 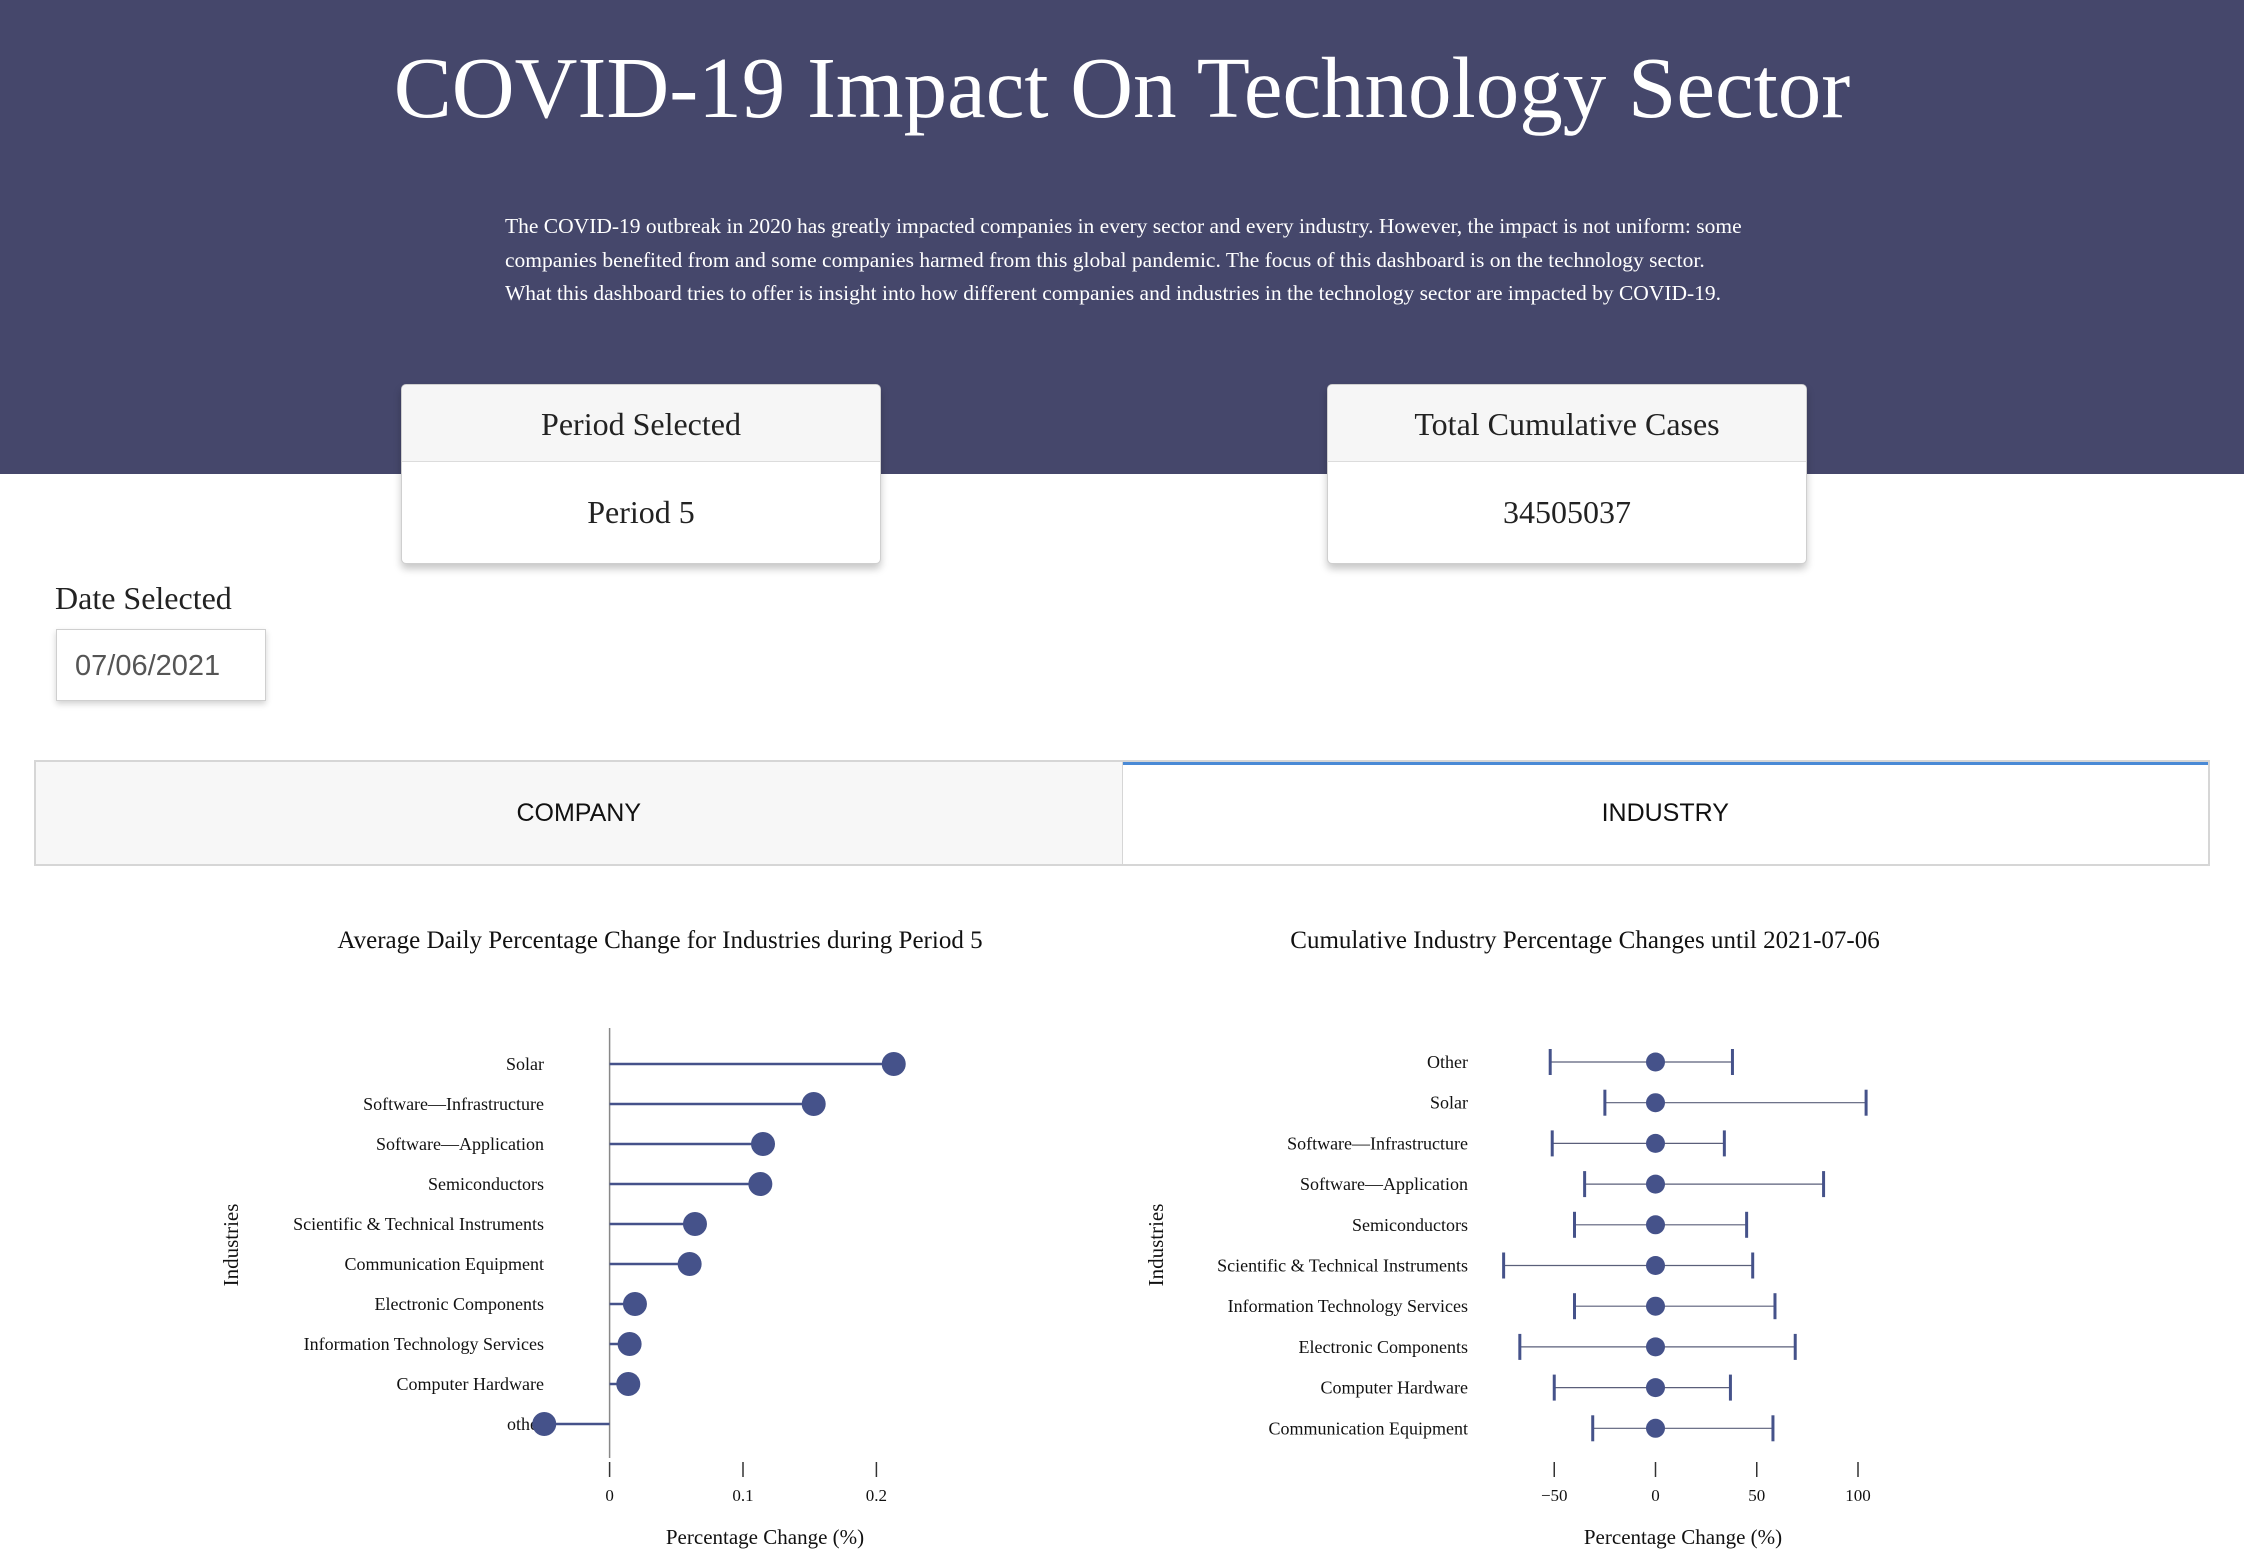 What do you see at coordinates (641, 423) in the screenshot?
I see `period-selected-label: Period Selected` at bounding box center [641, 423].